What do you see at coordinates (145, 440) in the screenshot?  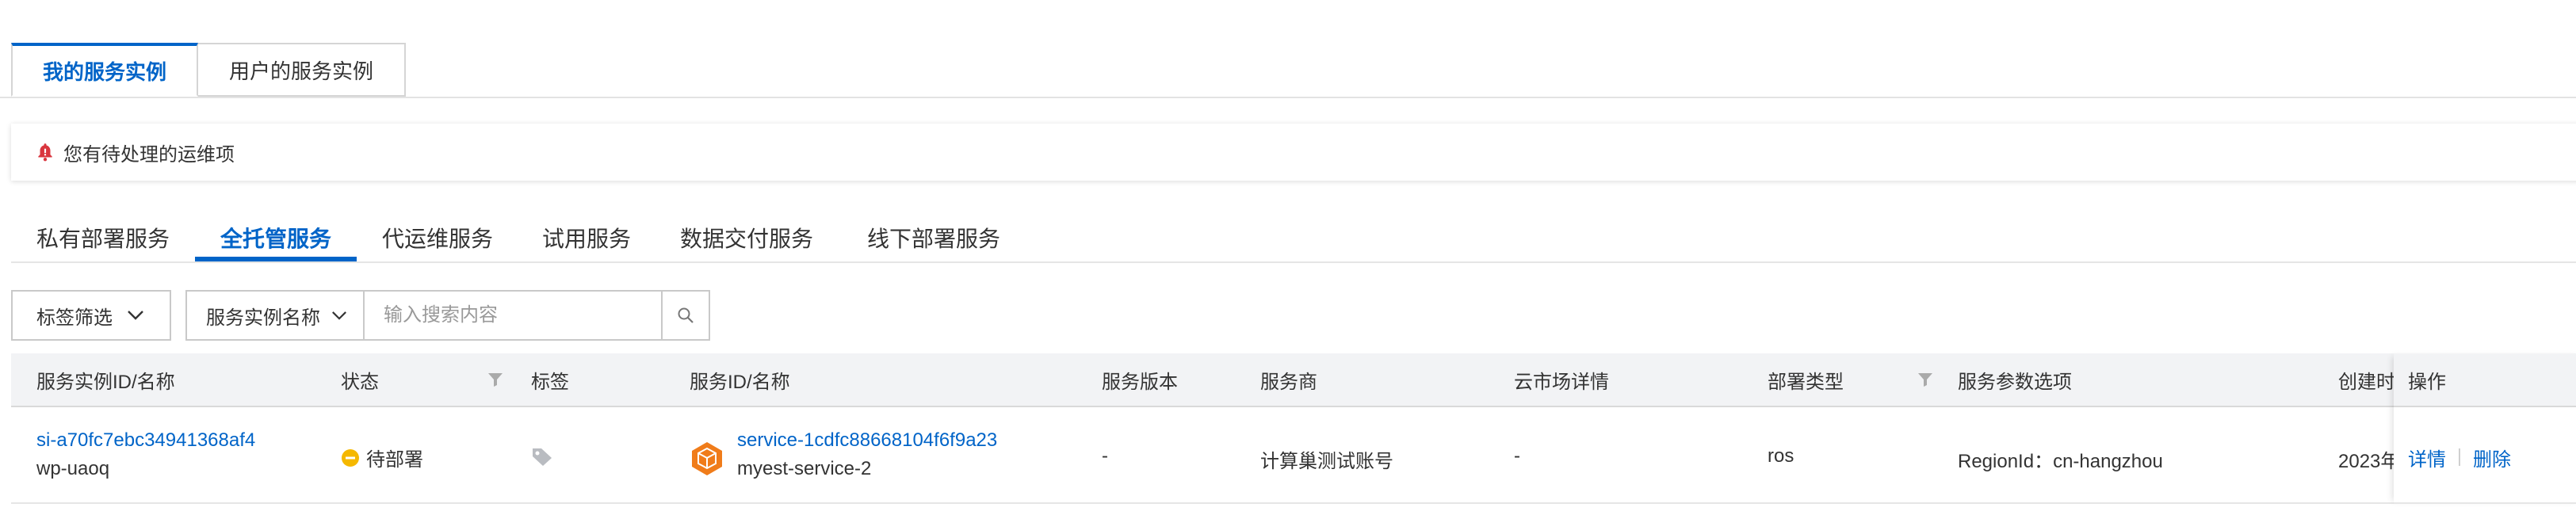 I see `instance-id-link: si-a70fc7ebc34941368af4` at bounding box center [145, 440].